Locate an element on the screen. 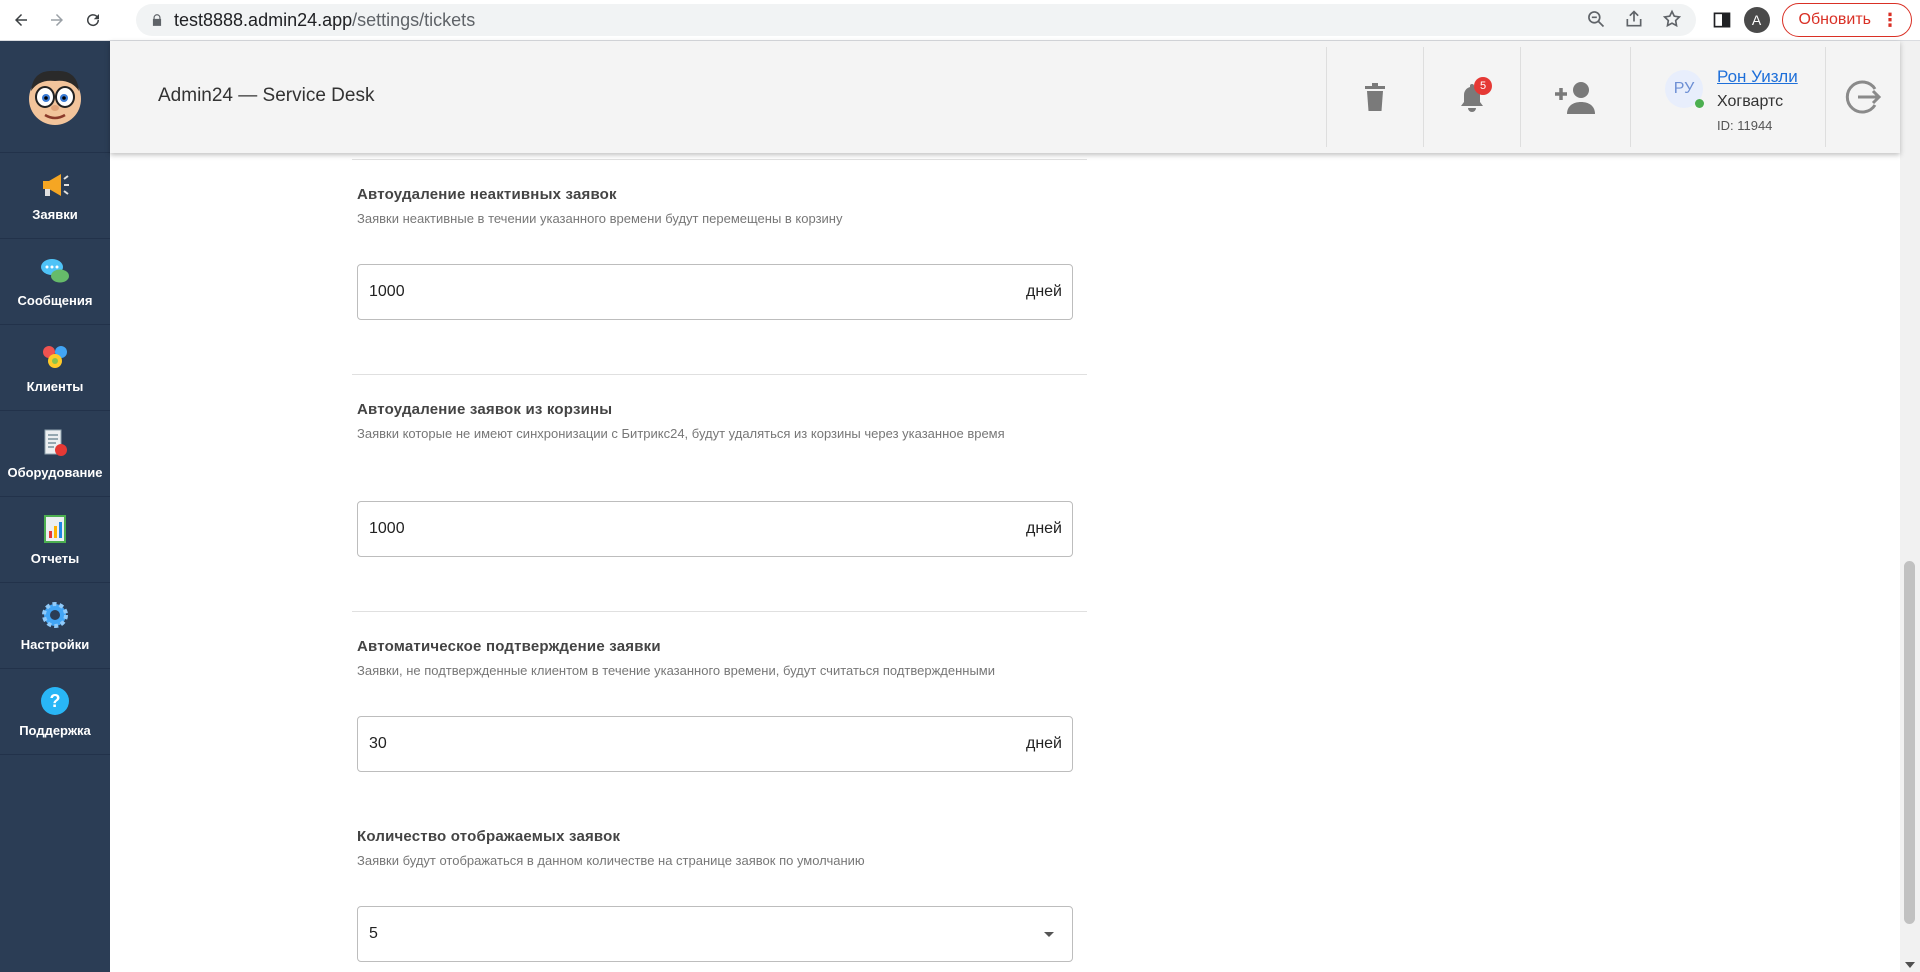  inactive-autodelete-days-input: 1000 дней is located at coordinates (715, 292).